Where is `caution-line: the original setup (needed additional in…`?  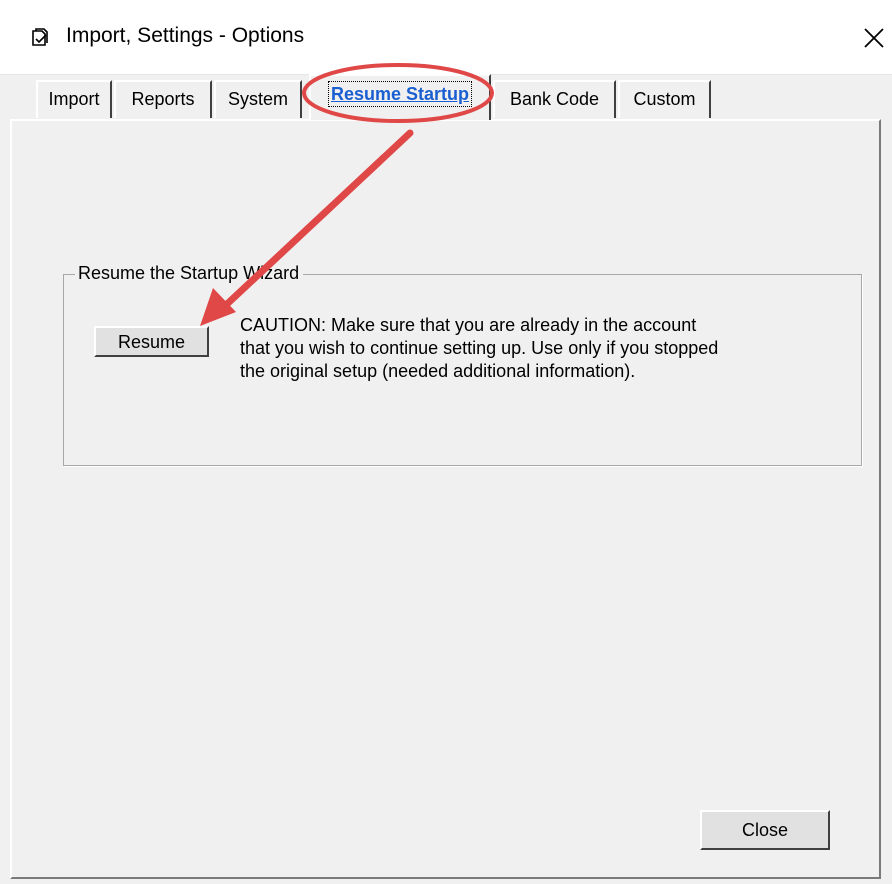 caution-line: the original setup (needed additional in… is located at coordinates (438, 371).